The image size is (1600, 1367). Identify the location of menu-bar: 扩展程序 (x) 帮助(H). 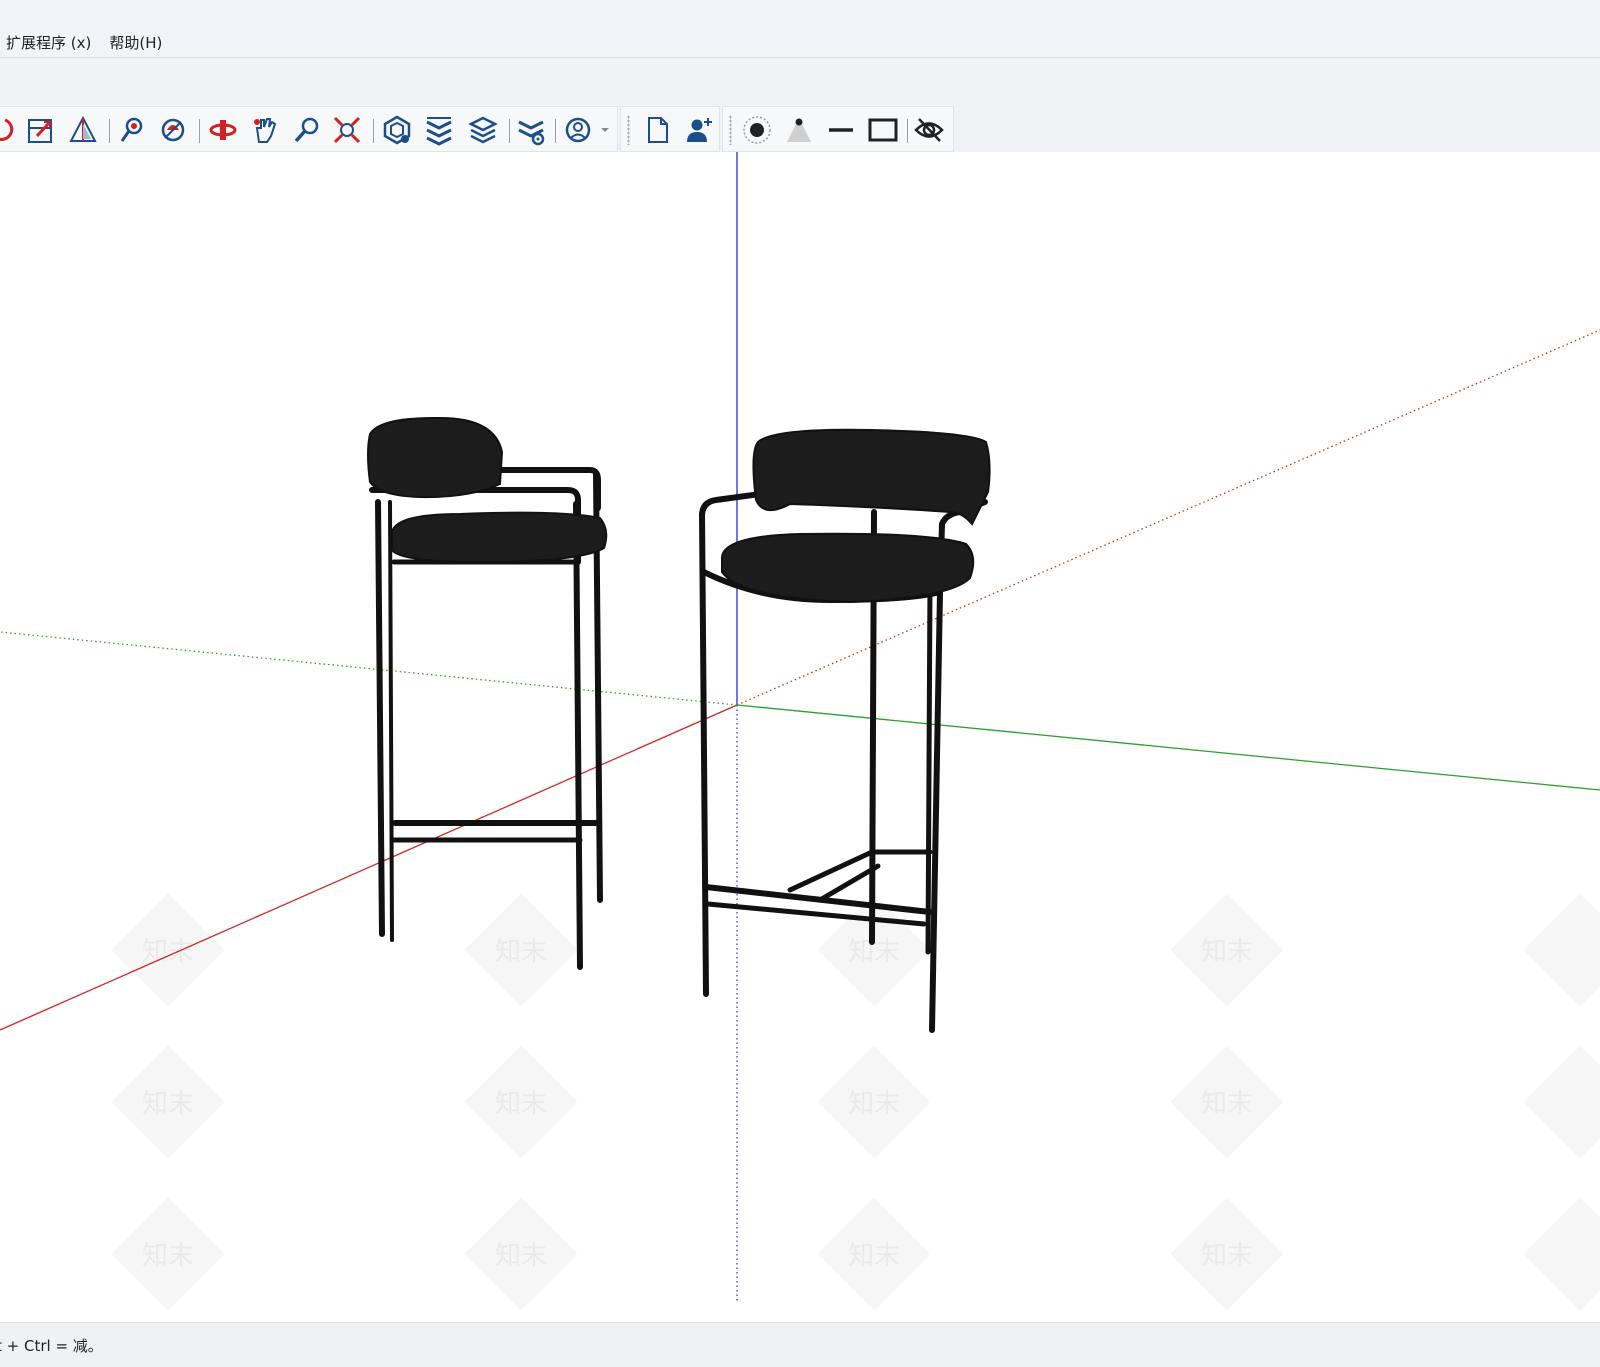
(800, 43).